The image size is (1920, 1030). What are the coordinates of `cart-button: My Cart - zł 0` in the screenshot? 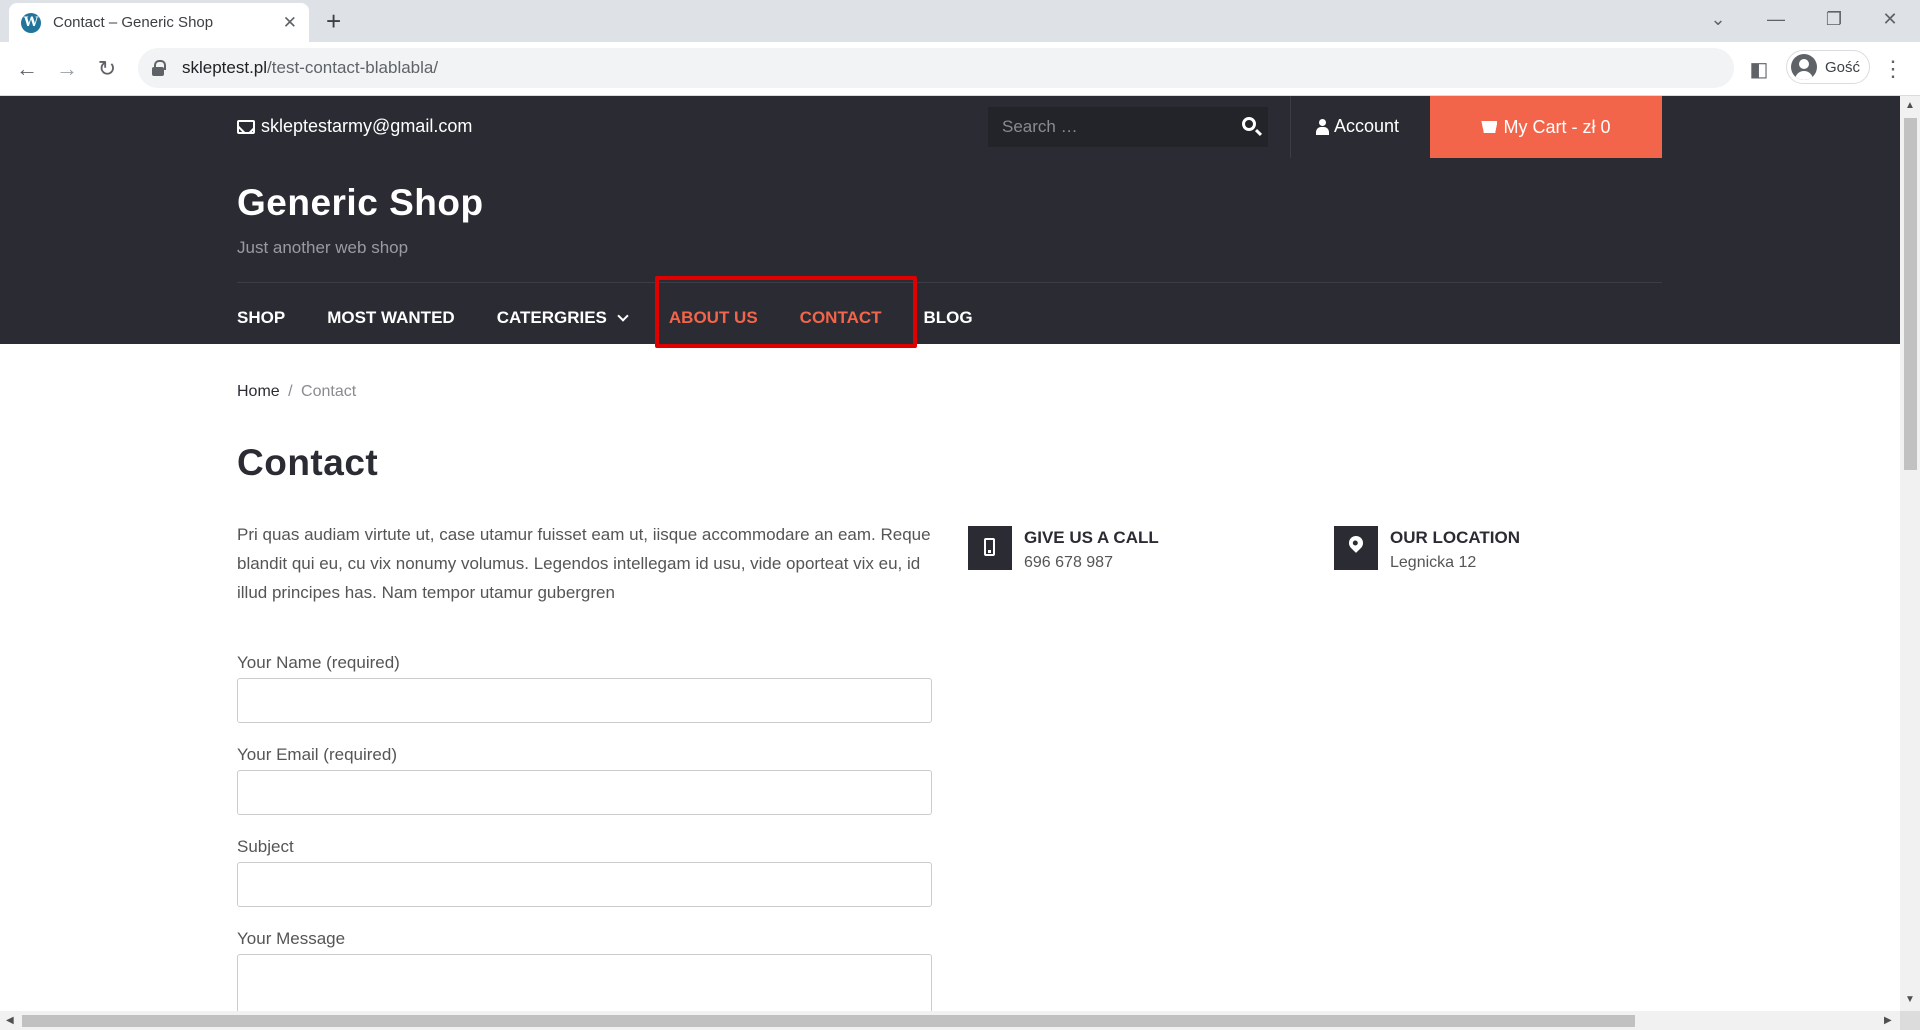 It's located at (1546, 127).